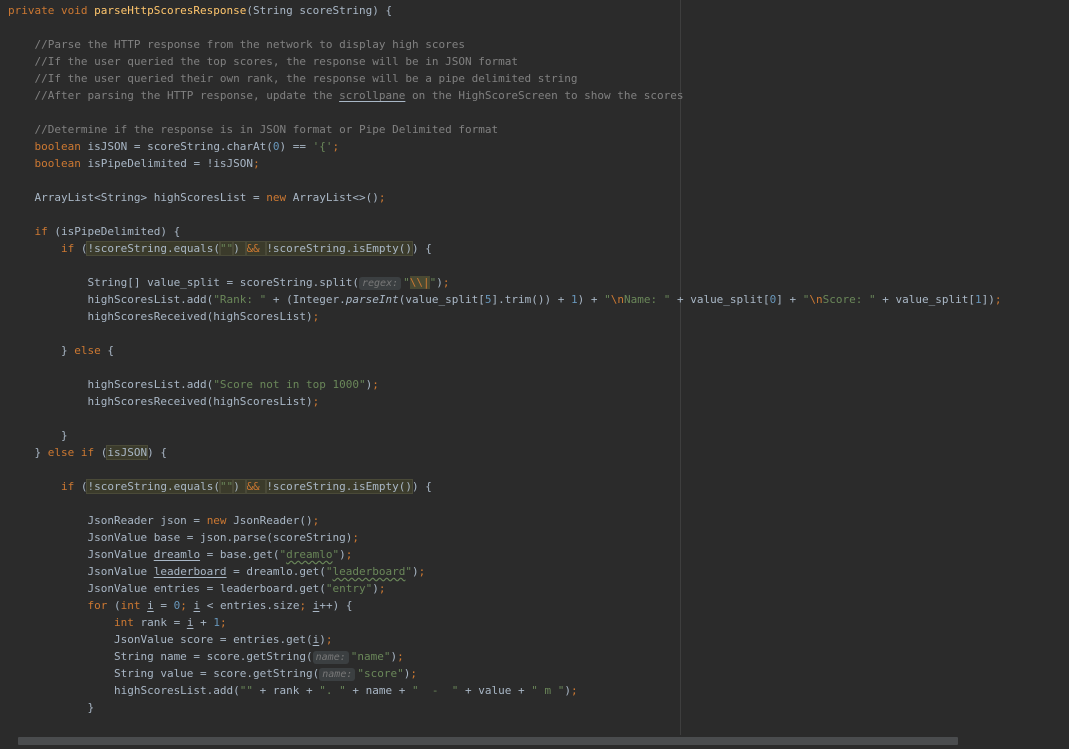 The width and height of the screenshot is (1069, 749). Describe the element at coordinates (441, 299) in the screenshot. I see `code-token: (value_split[` at that location.